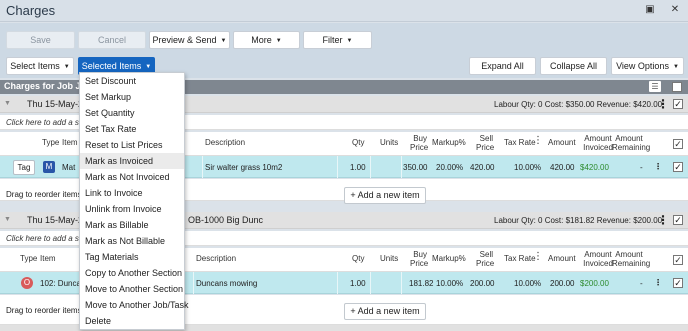 The image size is (688, 331). I want to click on menu-item-move-to-another-section: Move to Another Section, so click(132, 289).